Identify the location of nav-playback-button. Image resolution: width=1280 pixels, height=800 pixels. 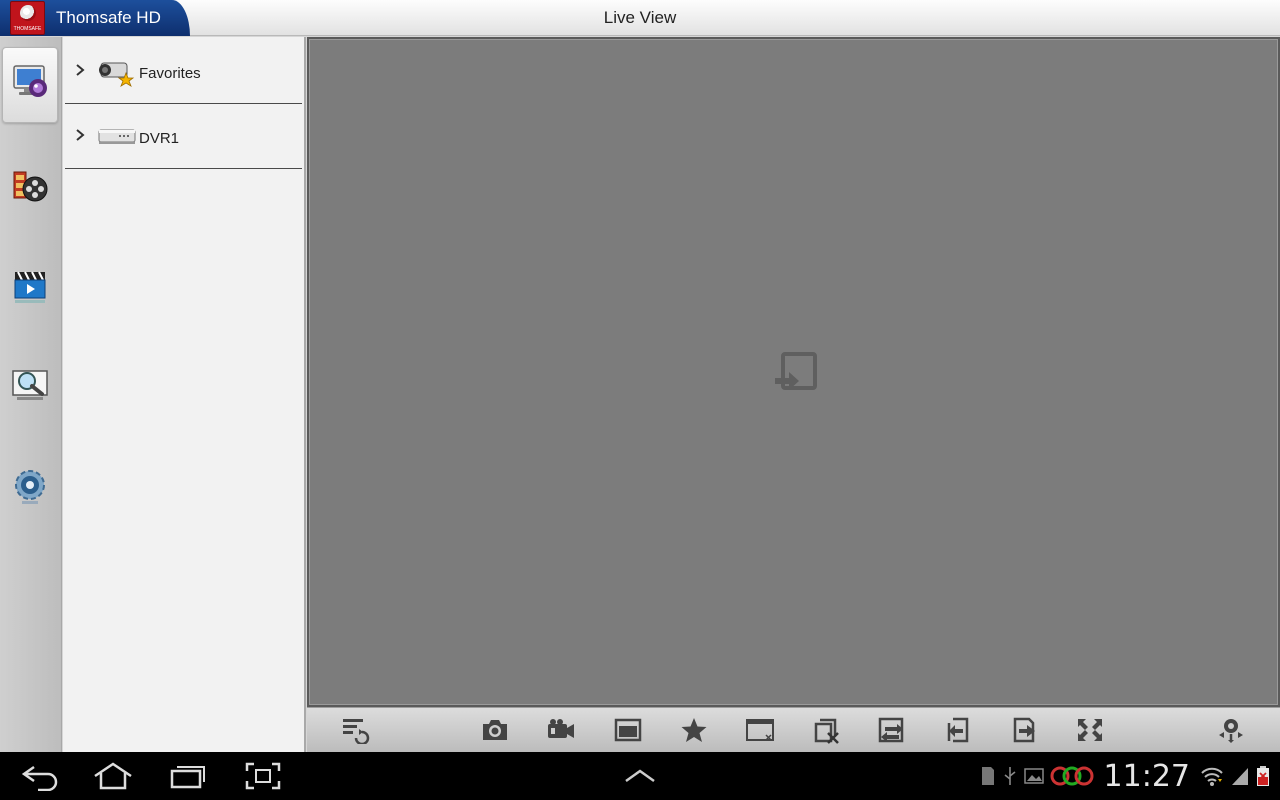
(30, 187).